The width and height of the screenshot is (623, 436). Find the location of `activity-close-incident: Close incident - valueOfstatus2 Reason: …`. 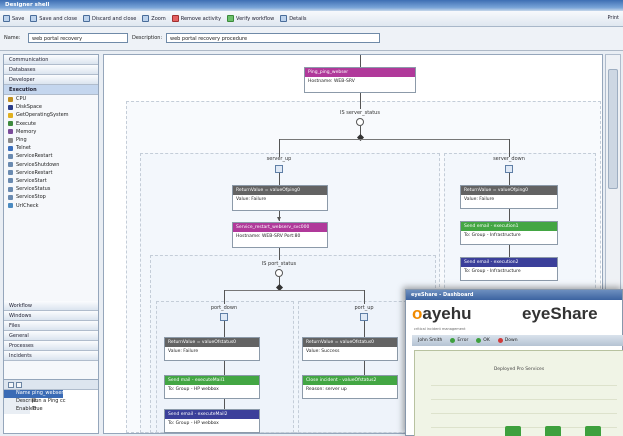

activity-close-incident: Close incident - valueOfstatus2 Reason: … is located at coordinates (350, 387).